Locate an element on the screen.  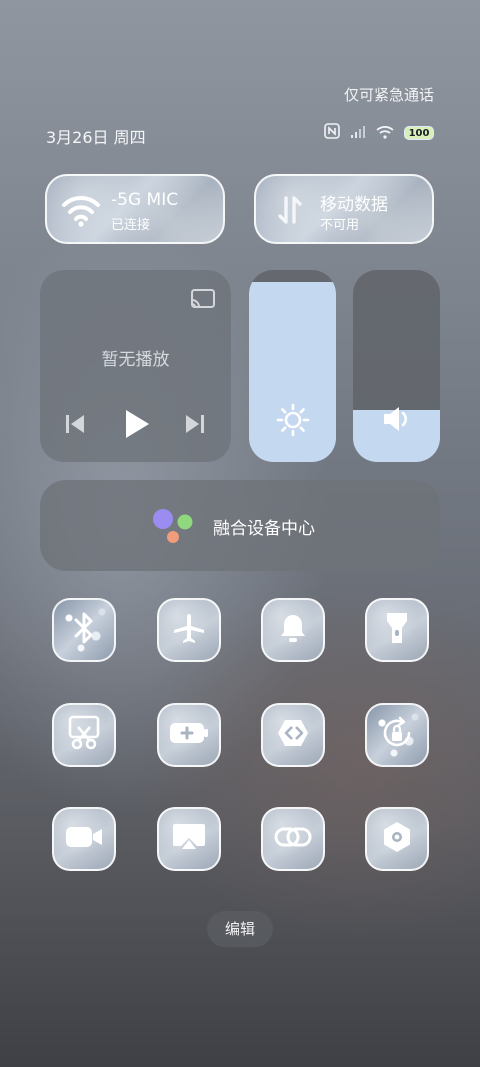
screenshot-toggle is located at coordinates (84, 735).